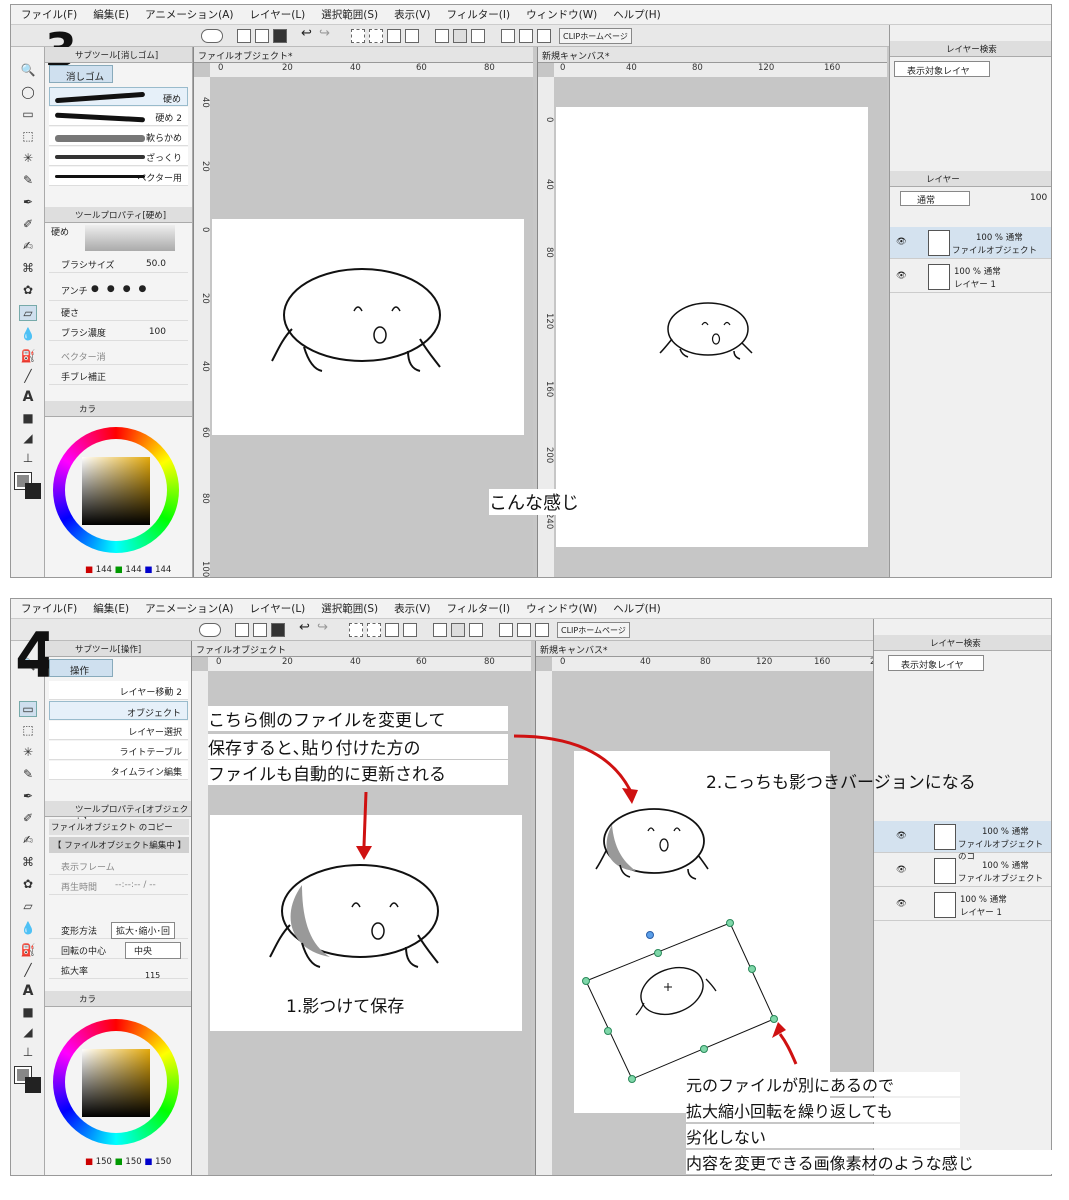 Image resolution: width=1069 pixels, height=1200 pixels. I want to click on clear-icon, so click(410, 630).